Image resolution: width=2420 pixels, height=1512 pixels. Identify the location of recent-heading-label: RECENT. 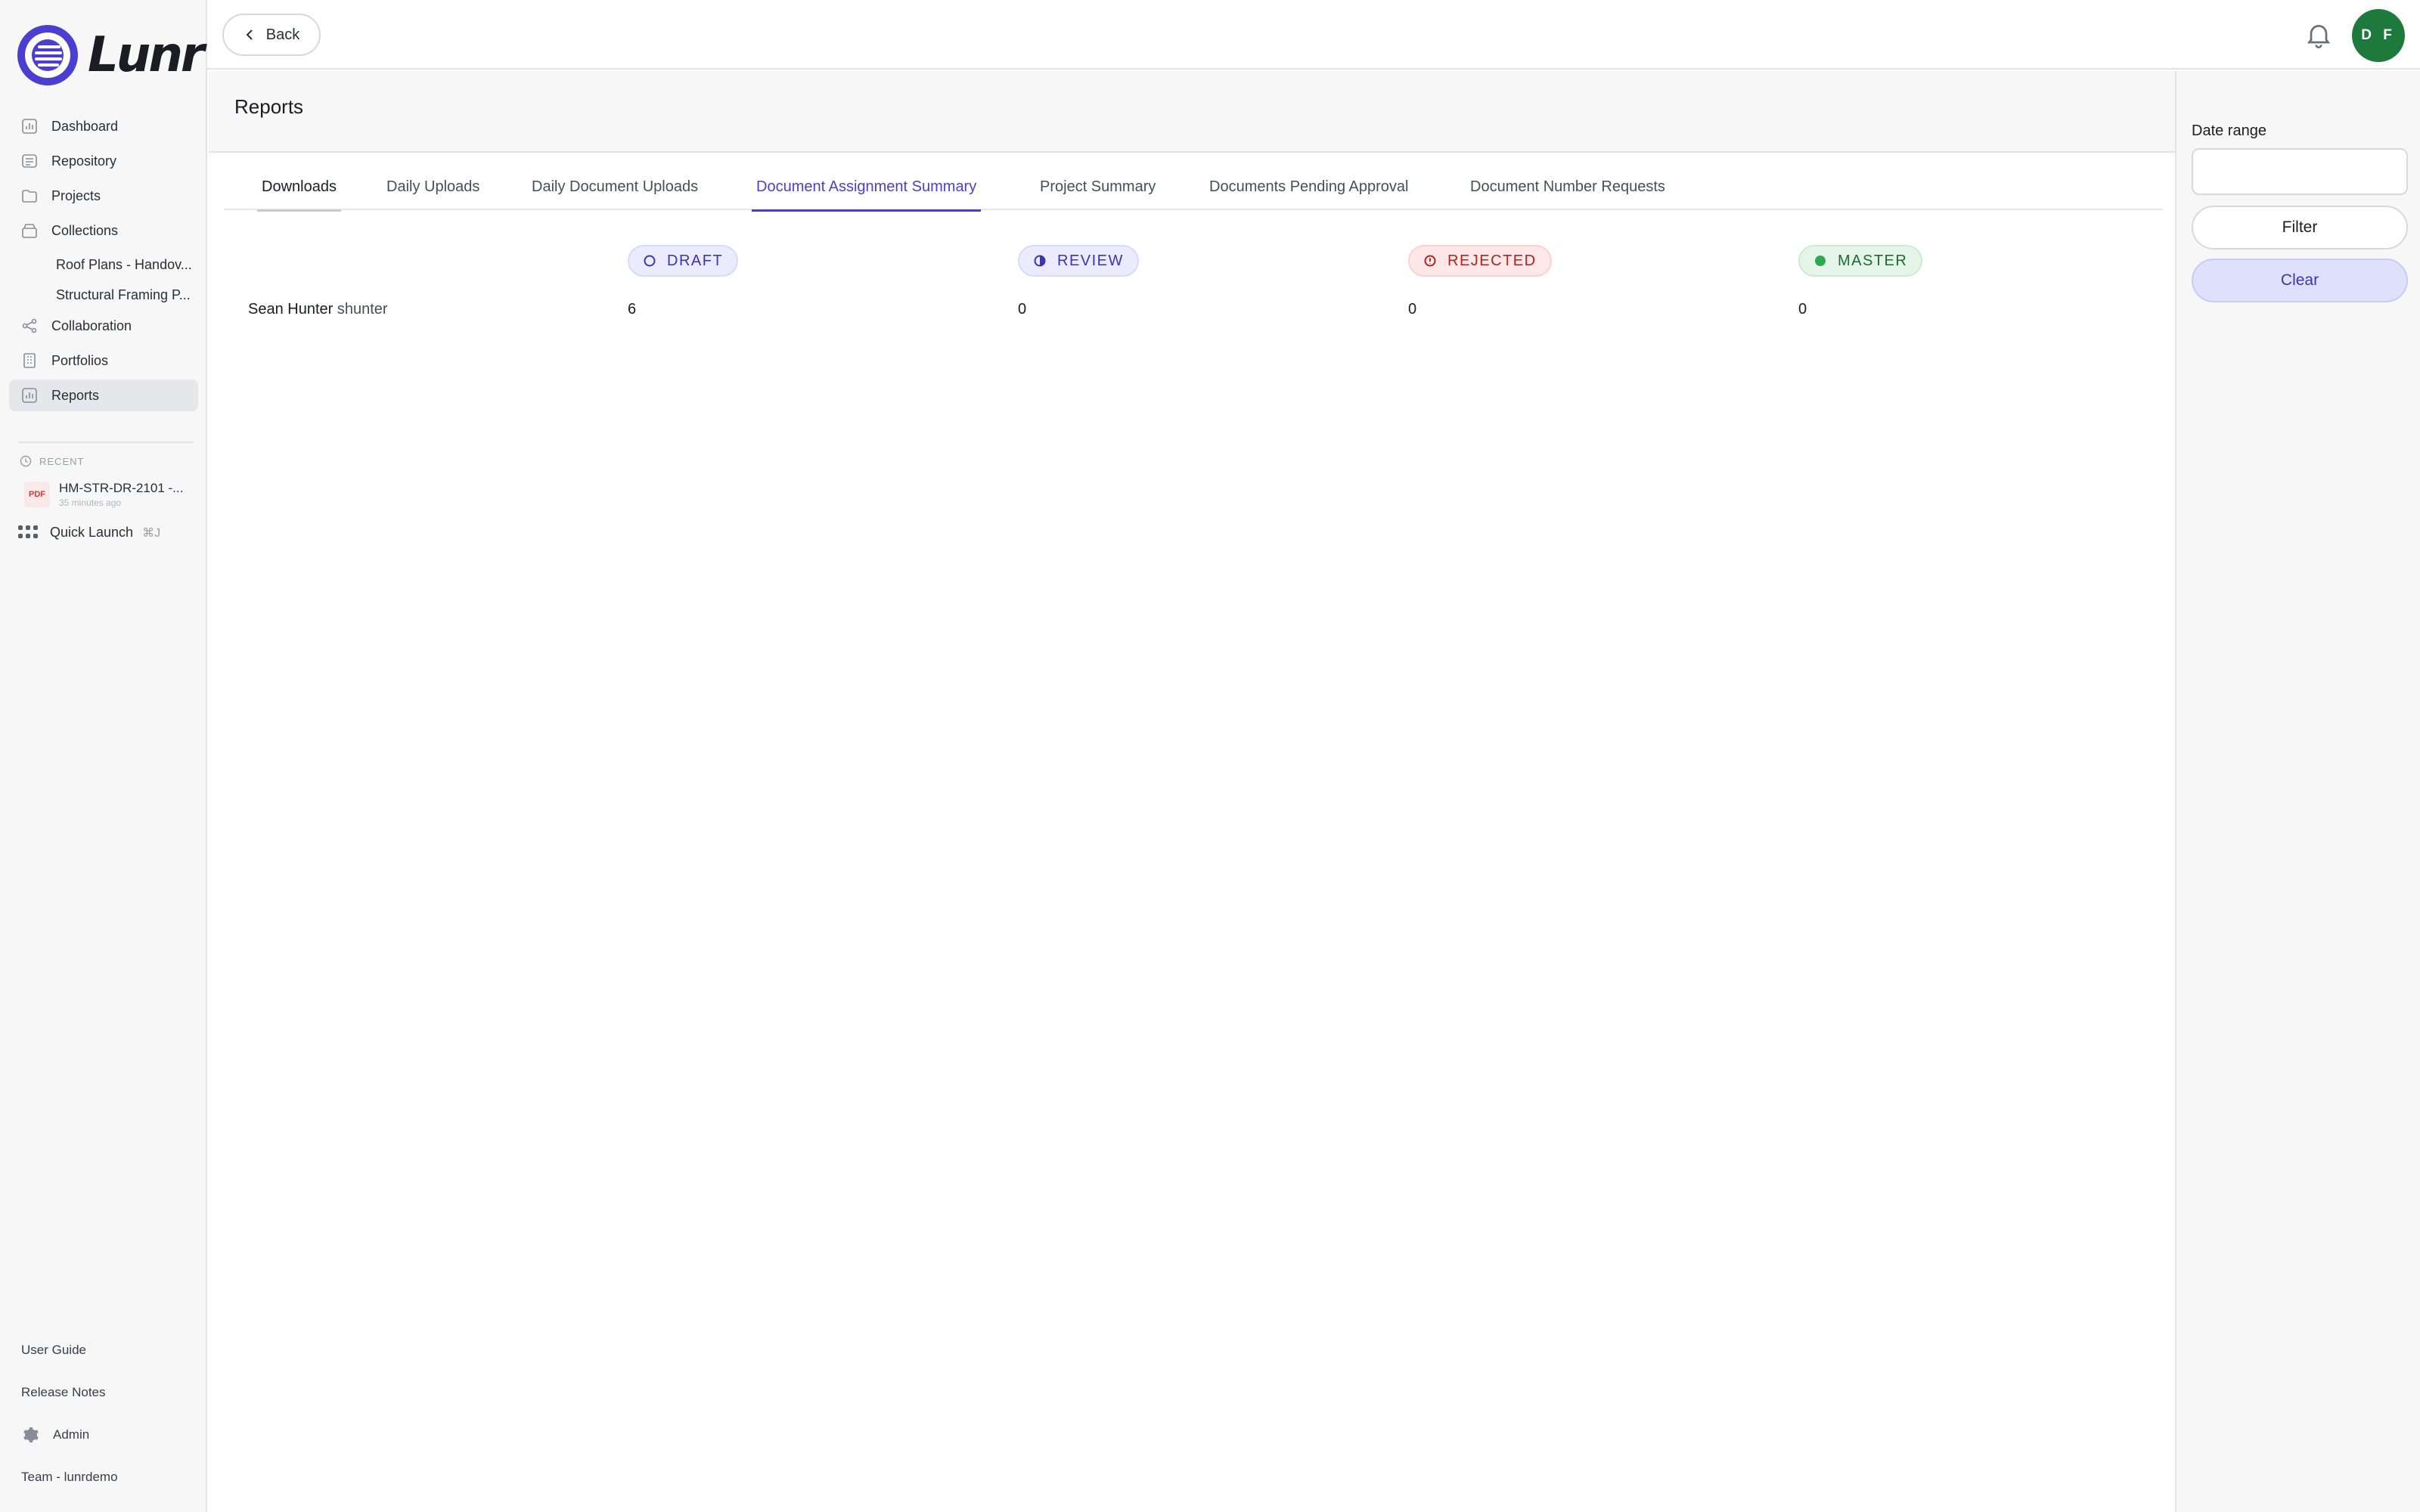
(62, 461).